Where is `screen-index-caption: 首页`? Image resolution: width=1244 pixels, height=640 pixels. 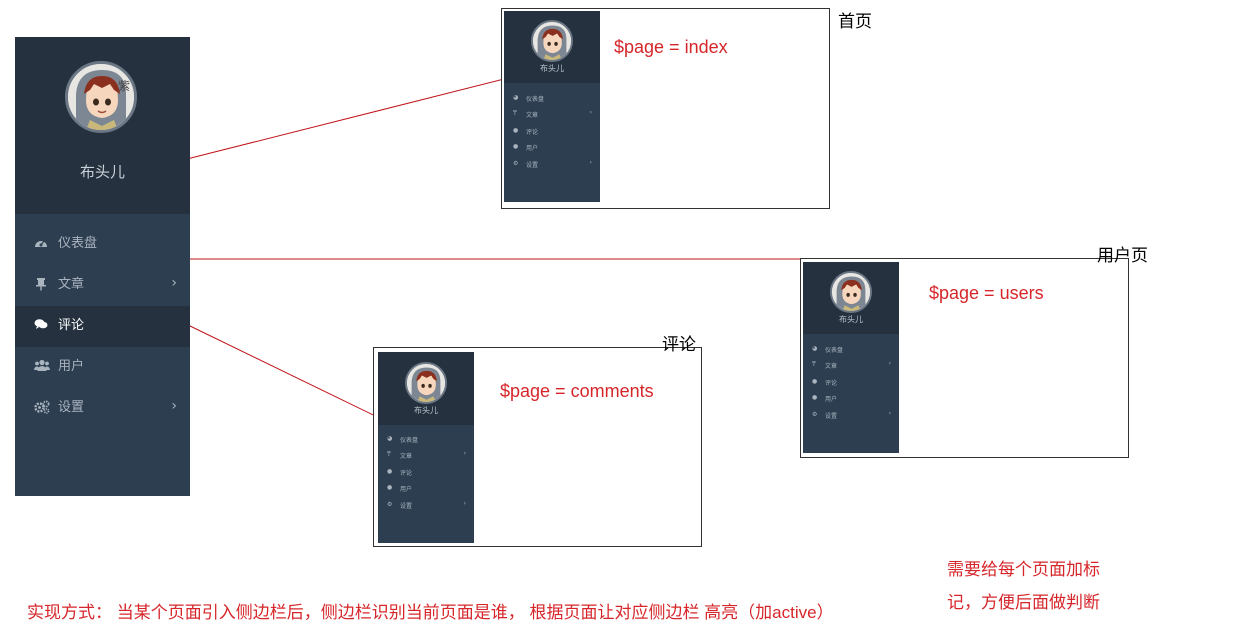
screen-index-caption: 首页 is located at coordinates (855, 21).